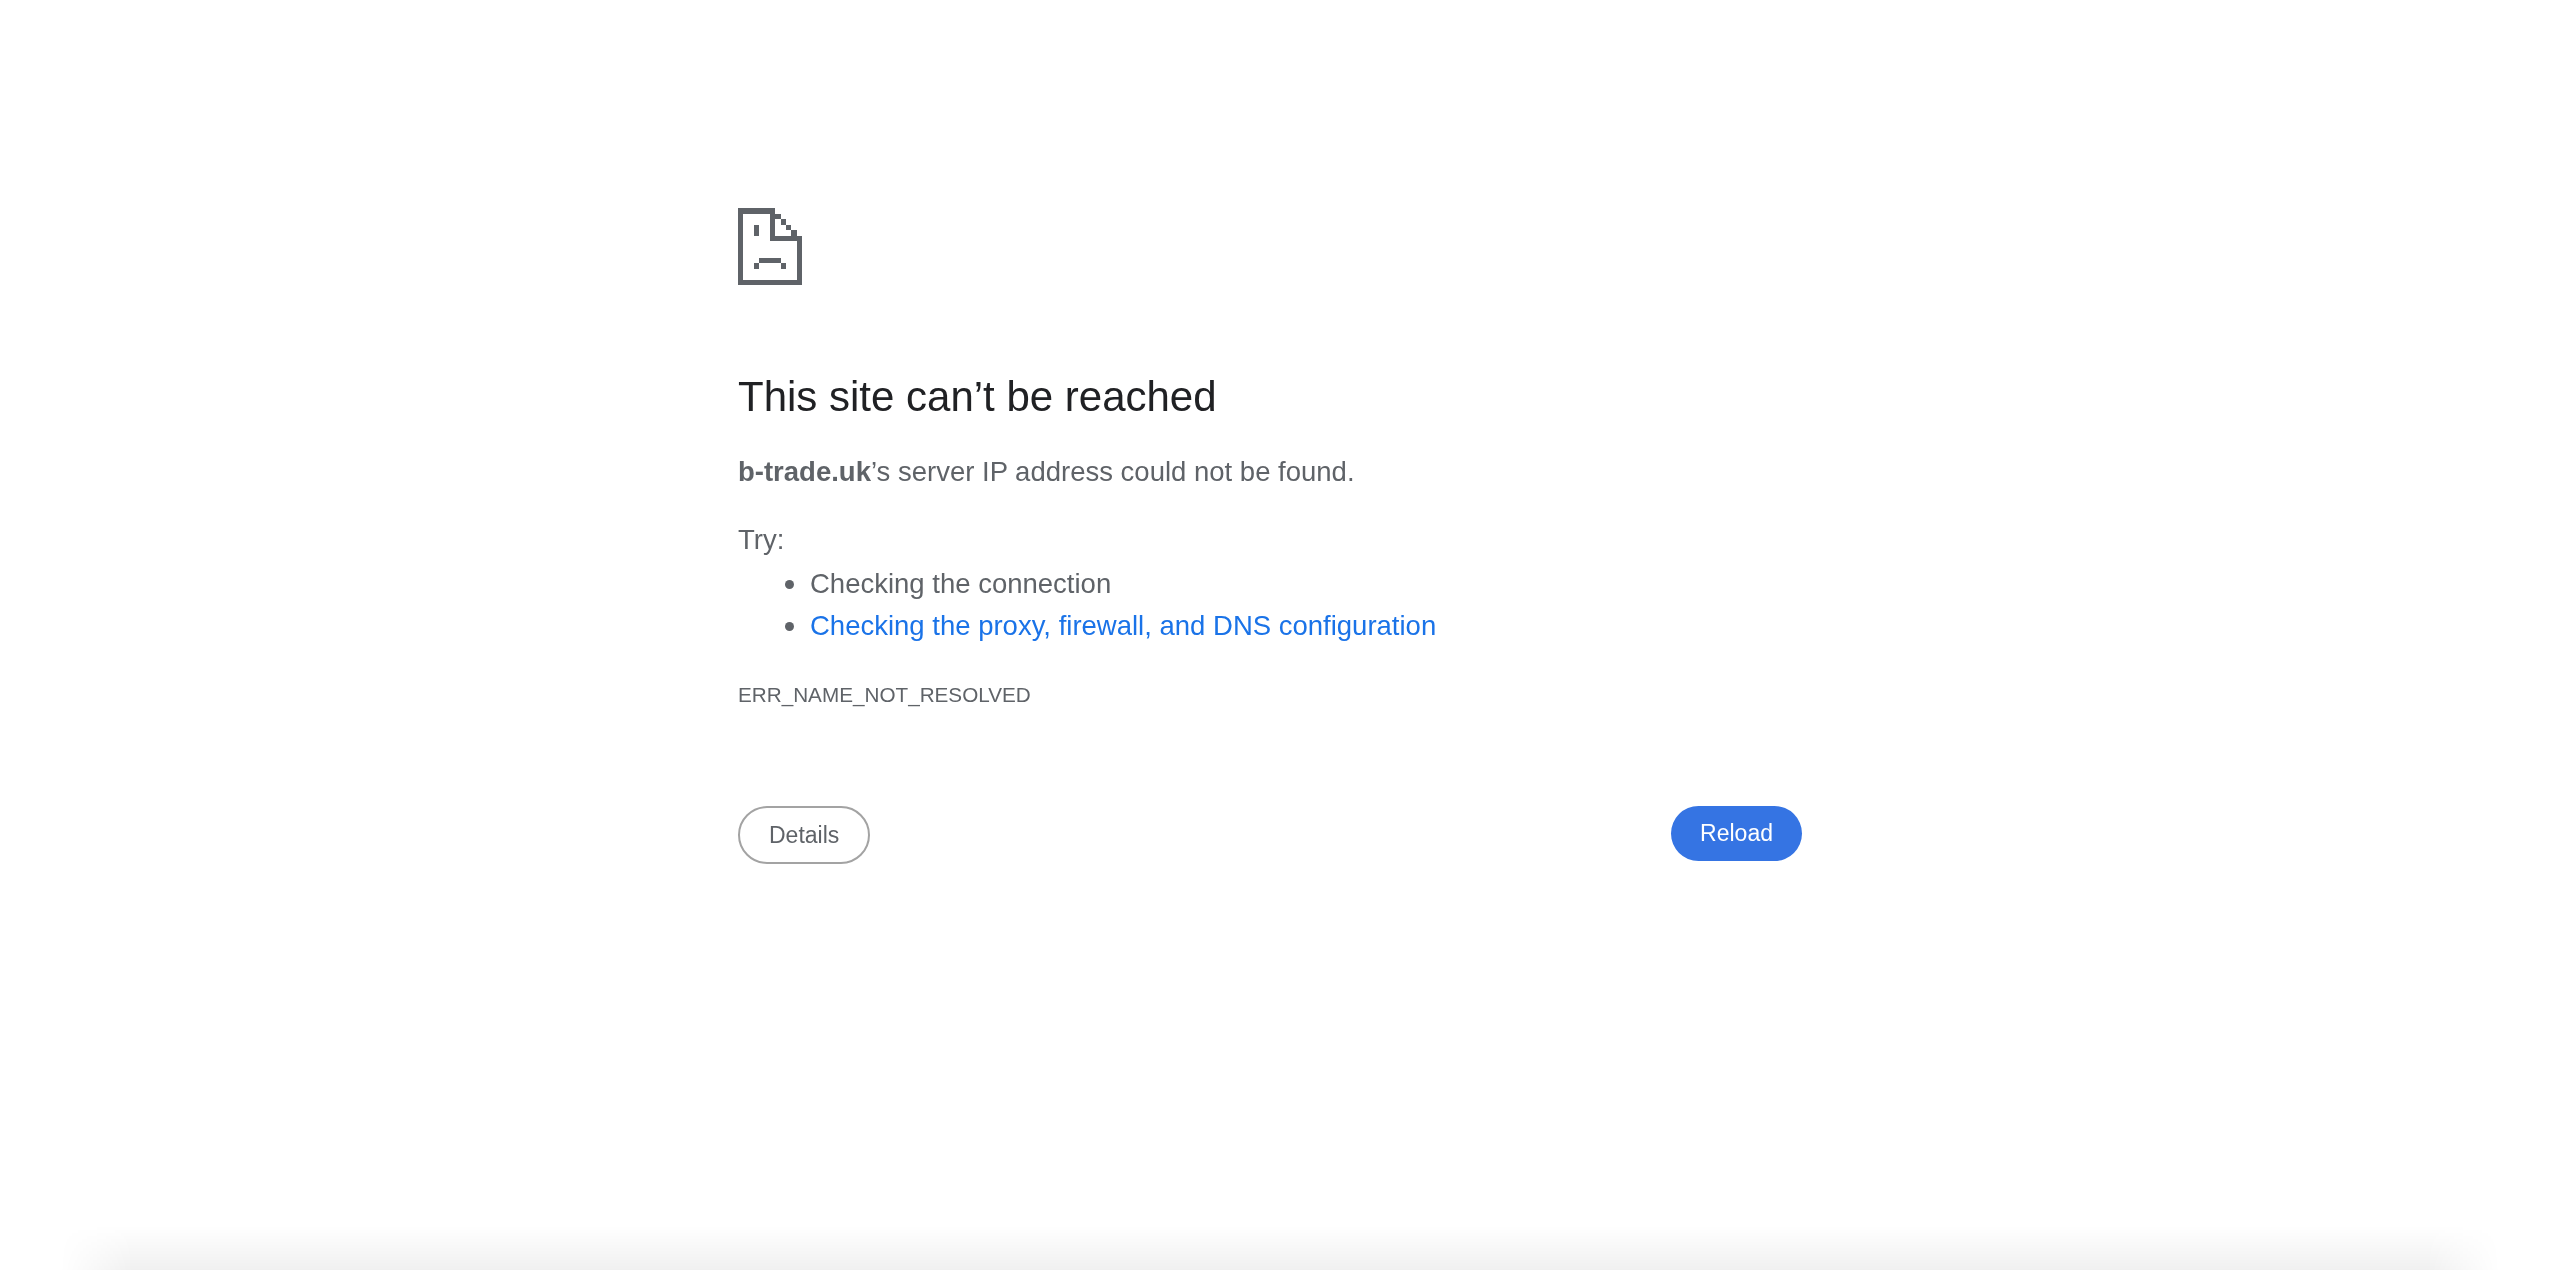 Image resolution: width=2560 pixels, height=1270 pixels. Describe the element at coordinates (1736, 833) in the screenshot. I see `primary-button: Reload` at that location.